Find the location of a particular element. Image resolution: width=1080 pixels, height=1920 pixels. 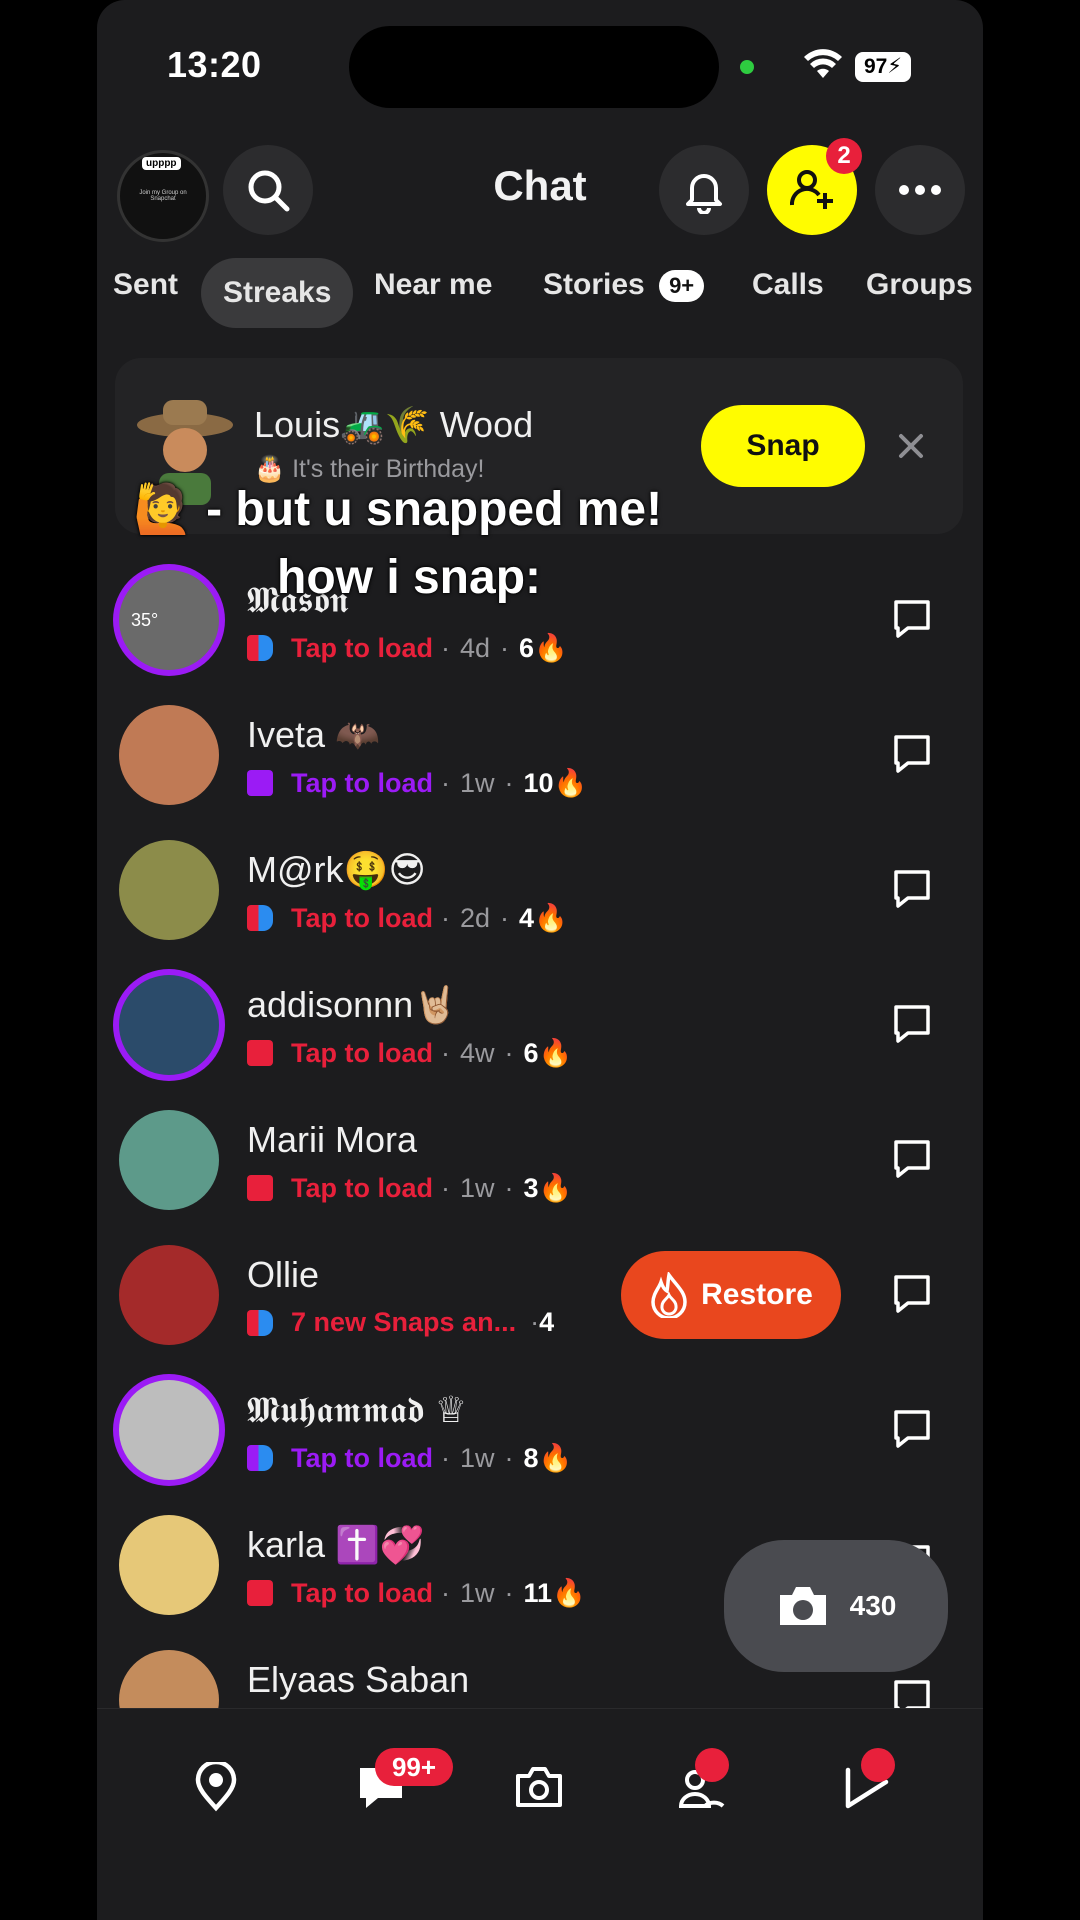

more-options-button is located at coordinates (920, 190).